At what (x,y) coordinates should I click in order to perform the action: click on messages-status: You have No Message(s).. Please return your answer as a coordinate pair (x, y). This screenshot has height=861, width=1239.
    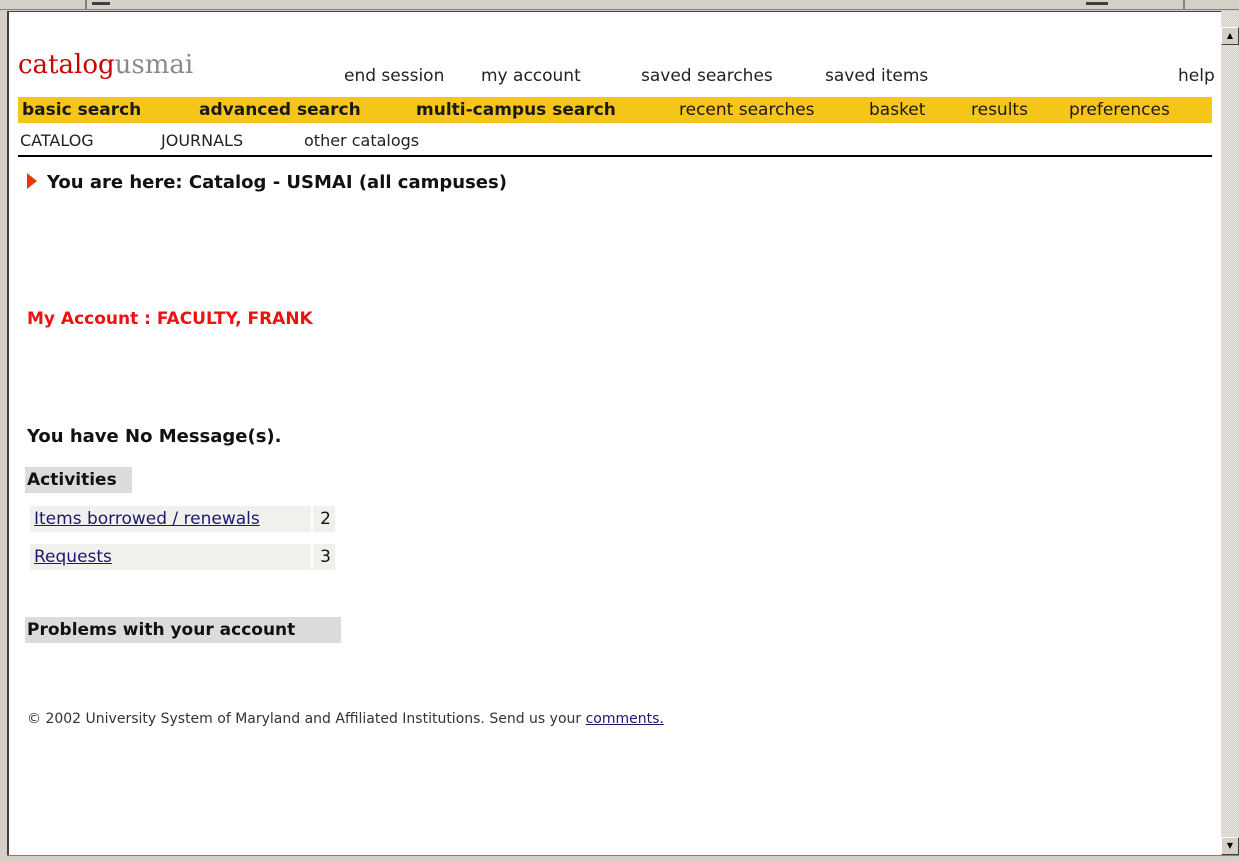
    Looking at the image, I should click on (154, 436).